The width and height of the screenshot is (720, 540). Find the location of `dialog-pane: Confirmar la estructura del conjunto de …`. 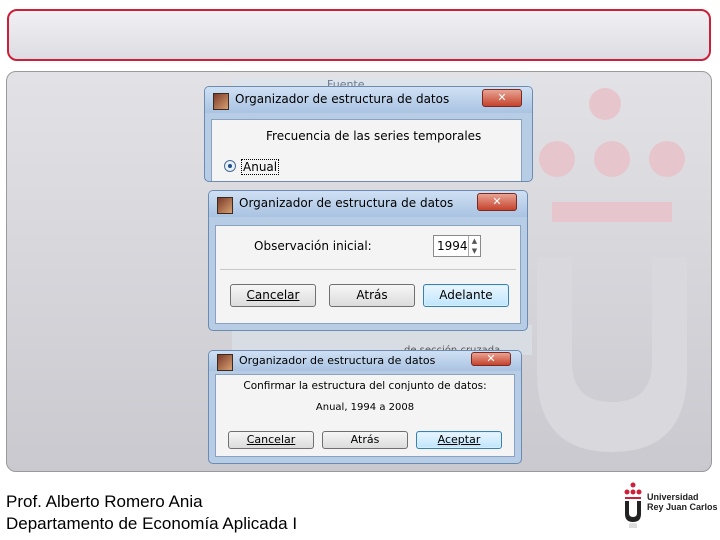

dialog-pane: Confirmar la estructura del conjunto de … is located at coordinates (365, 415).